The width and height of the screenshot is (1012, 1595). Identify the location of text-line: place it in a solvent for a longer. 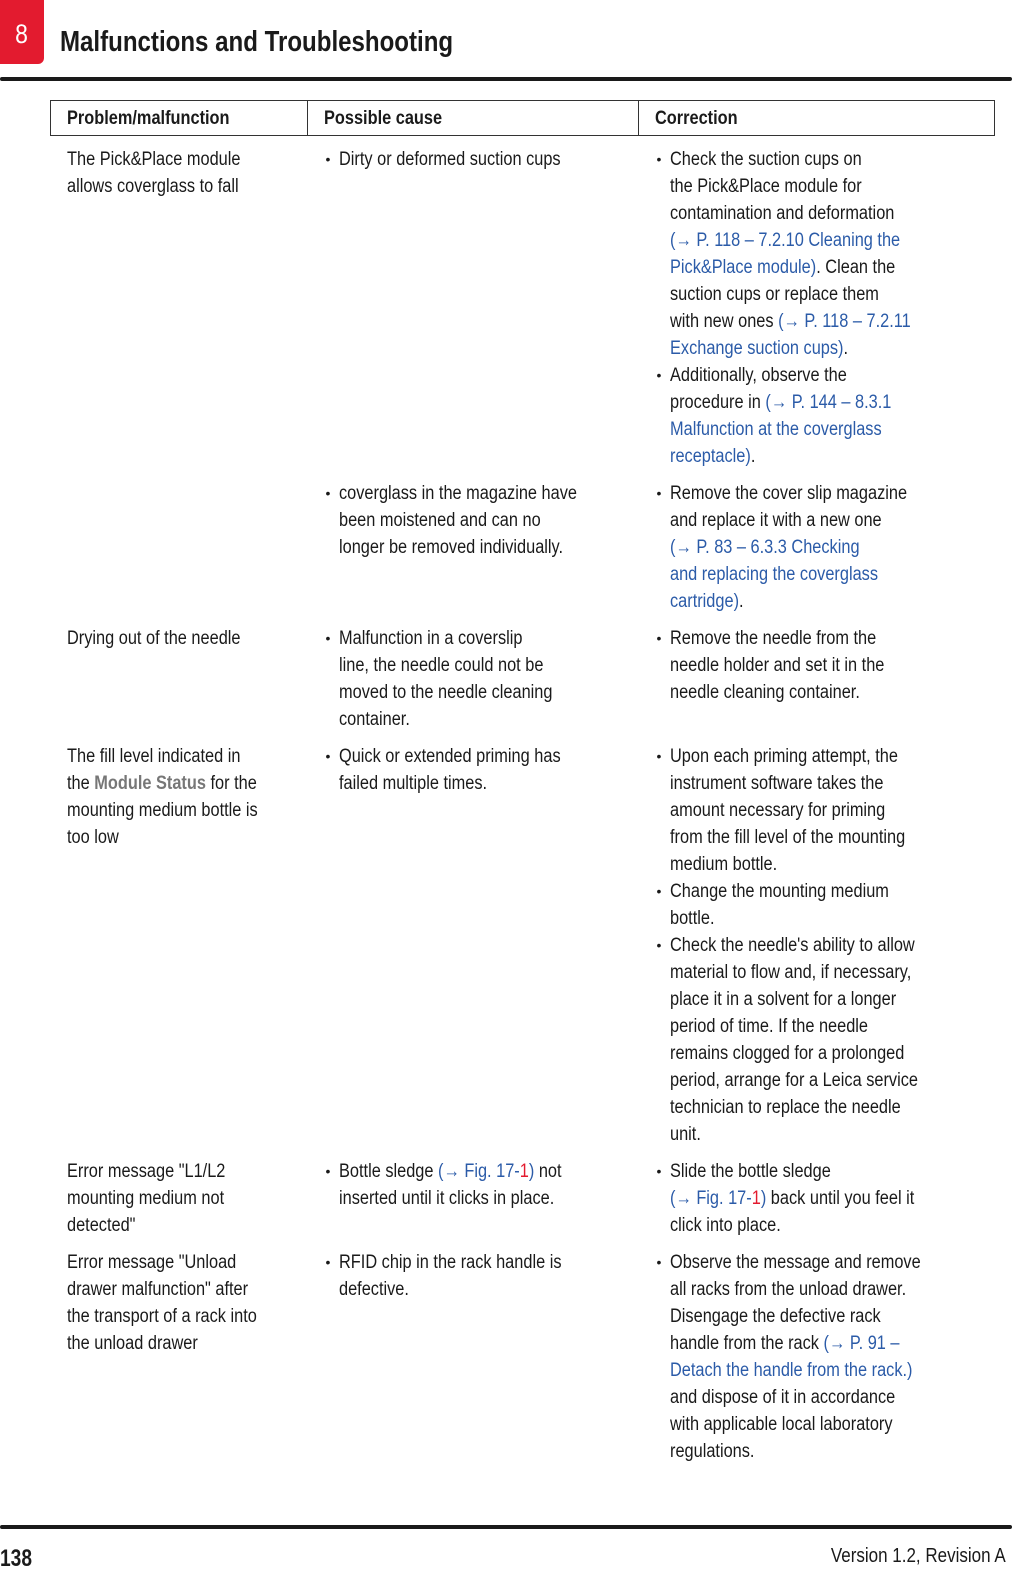
(782, 999).